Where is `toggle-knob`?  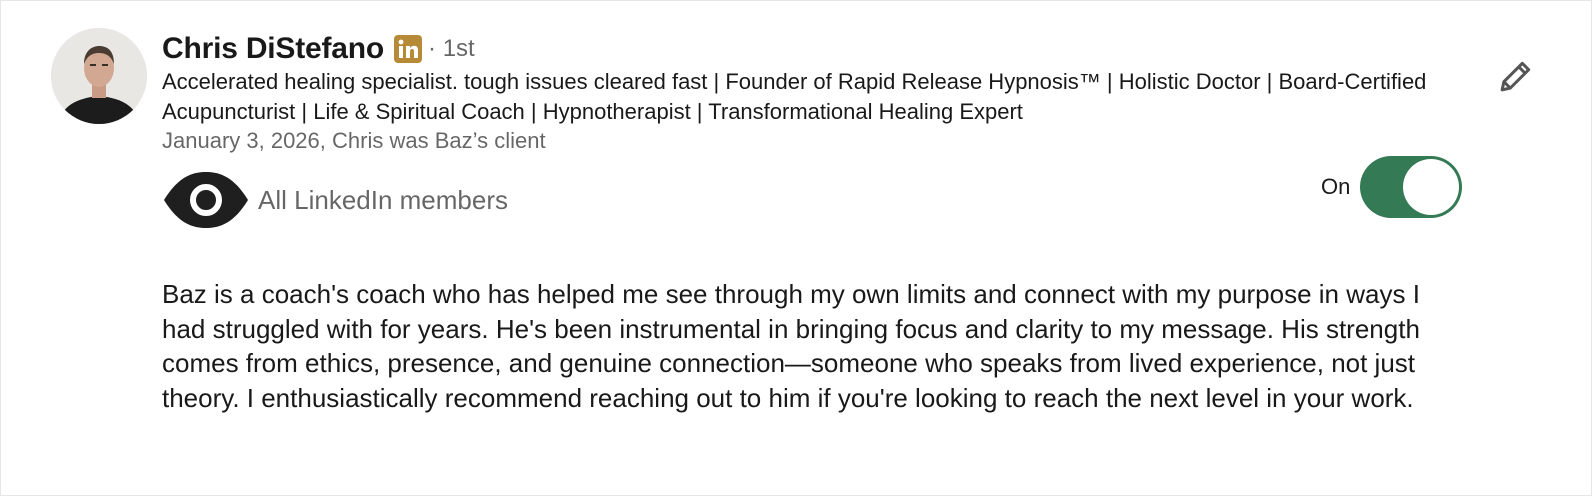 toggle-knob is located at coordinates (1431, 187).